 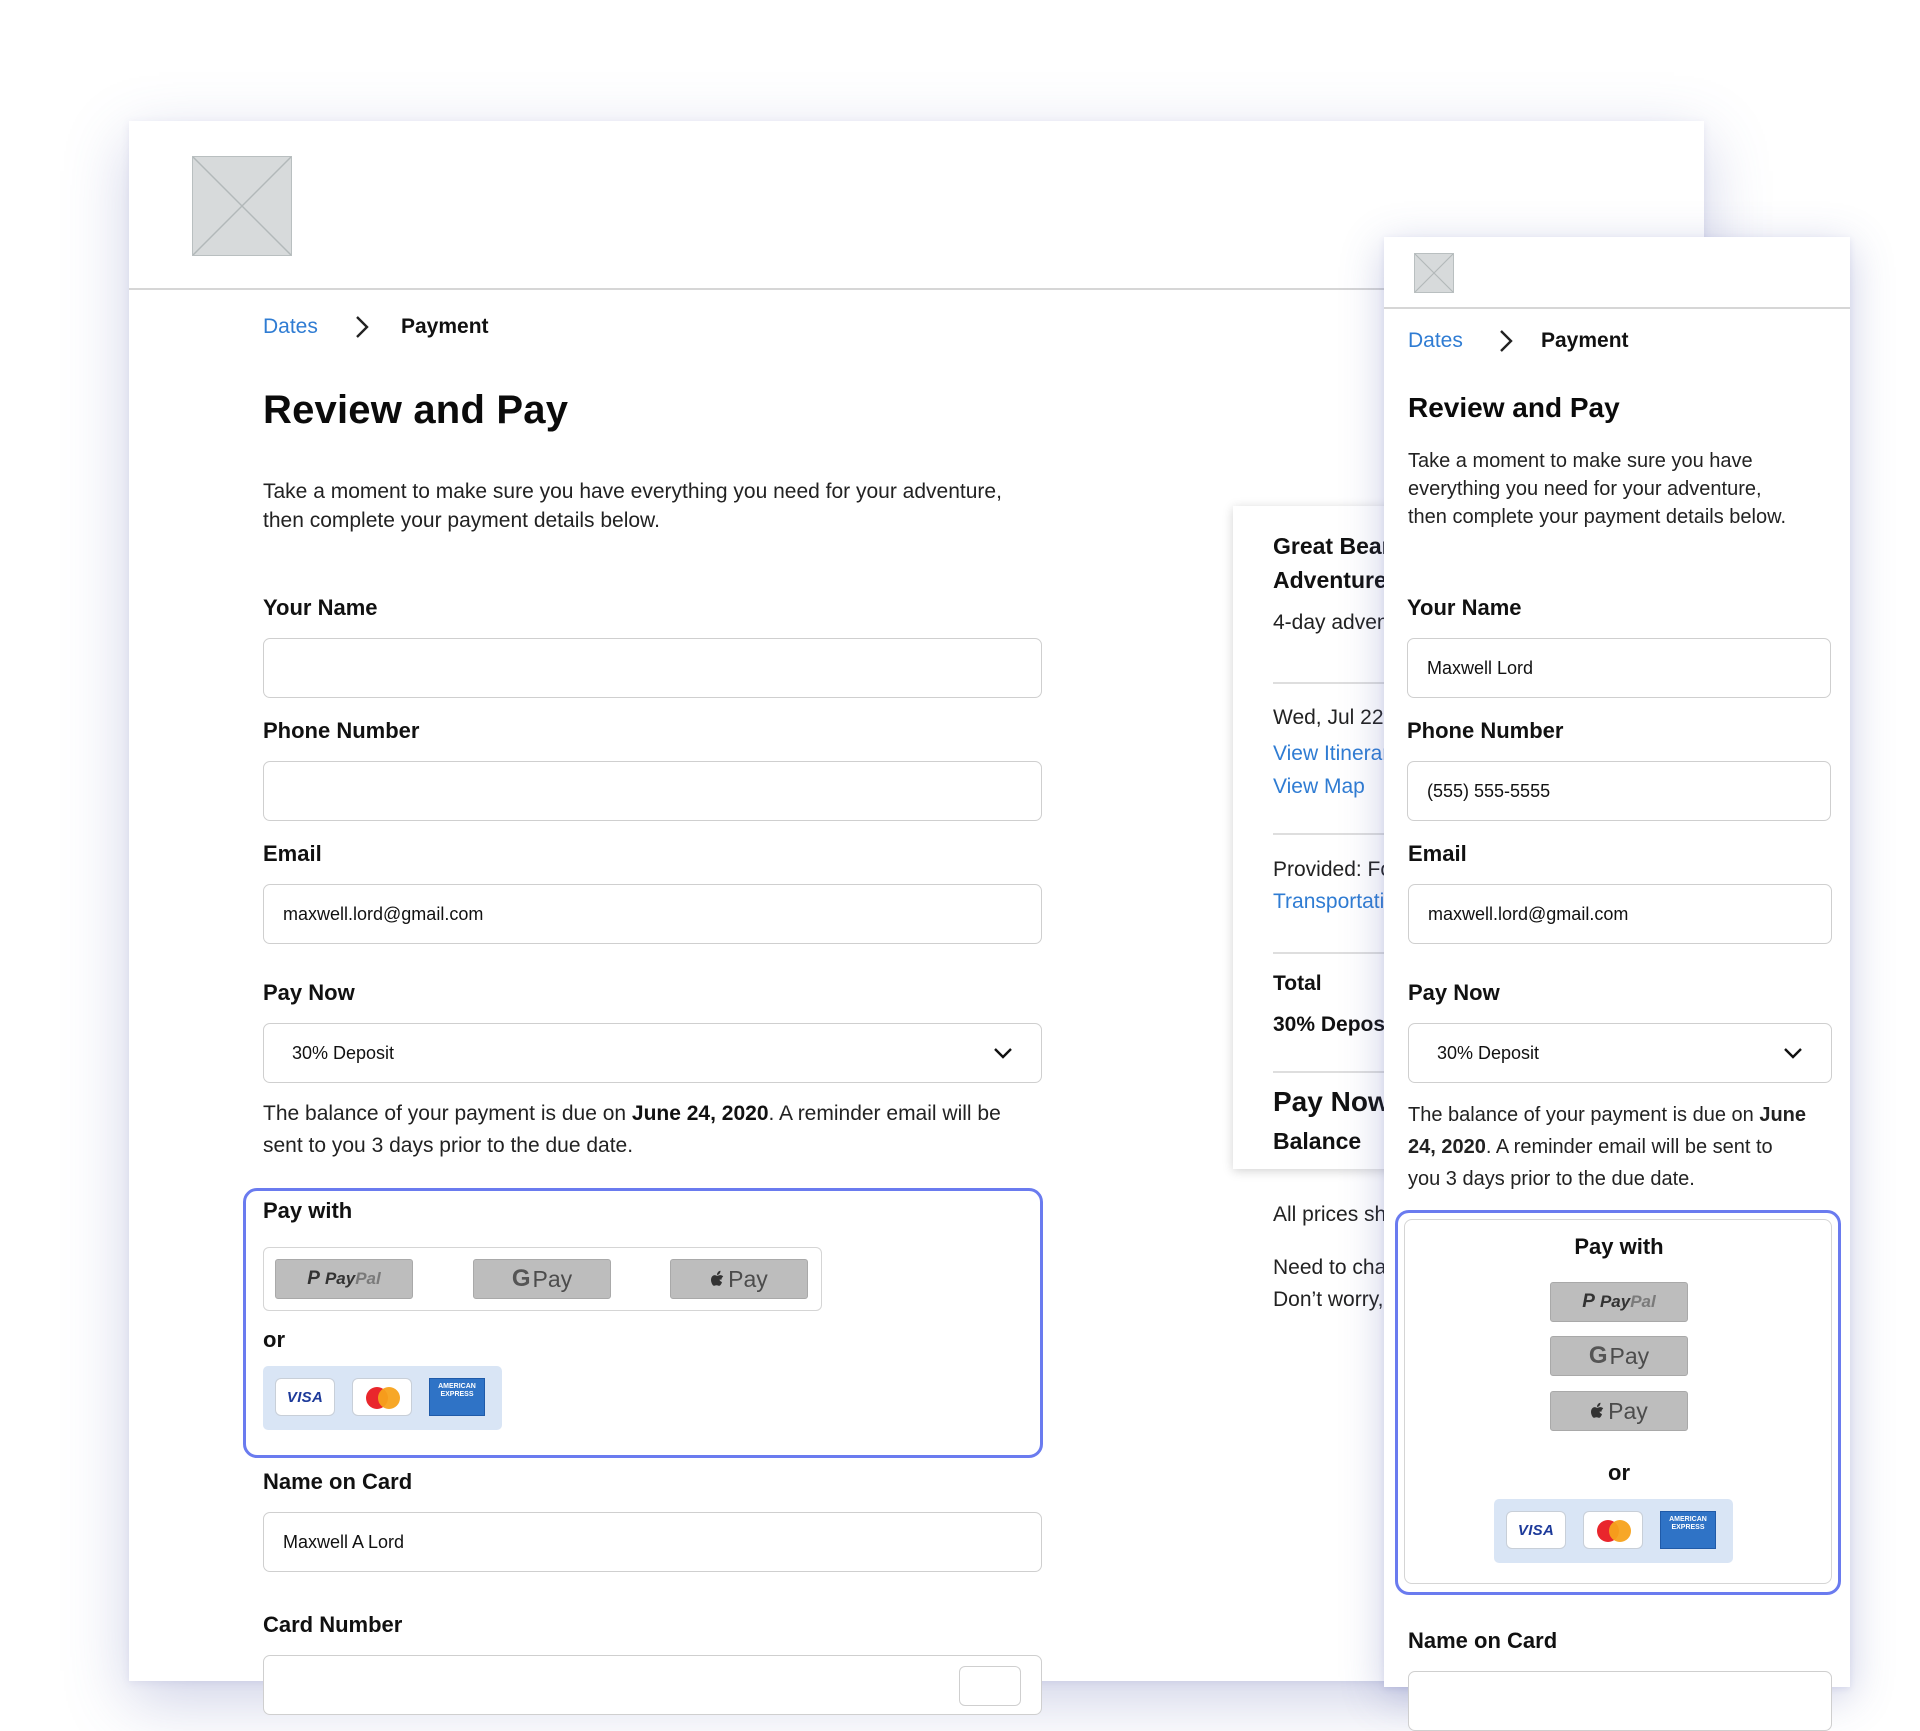 What do you see at coordinates (652, 668) in the screenshot?
I see `name-input` at bounding box center [652, 668].